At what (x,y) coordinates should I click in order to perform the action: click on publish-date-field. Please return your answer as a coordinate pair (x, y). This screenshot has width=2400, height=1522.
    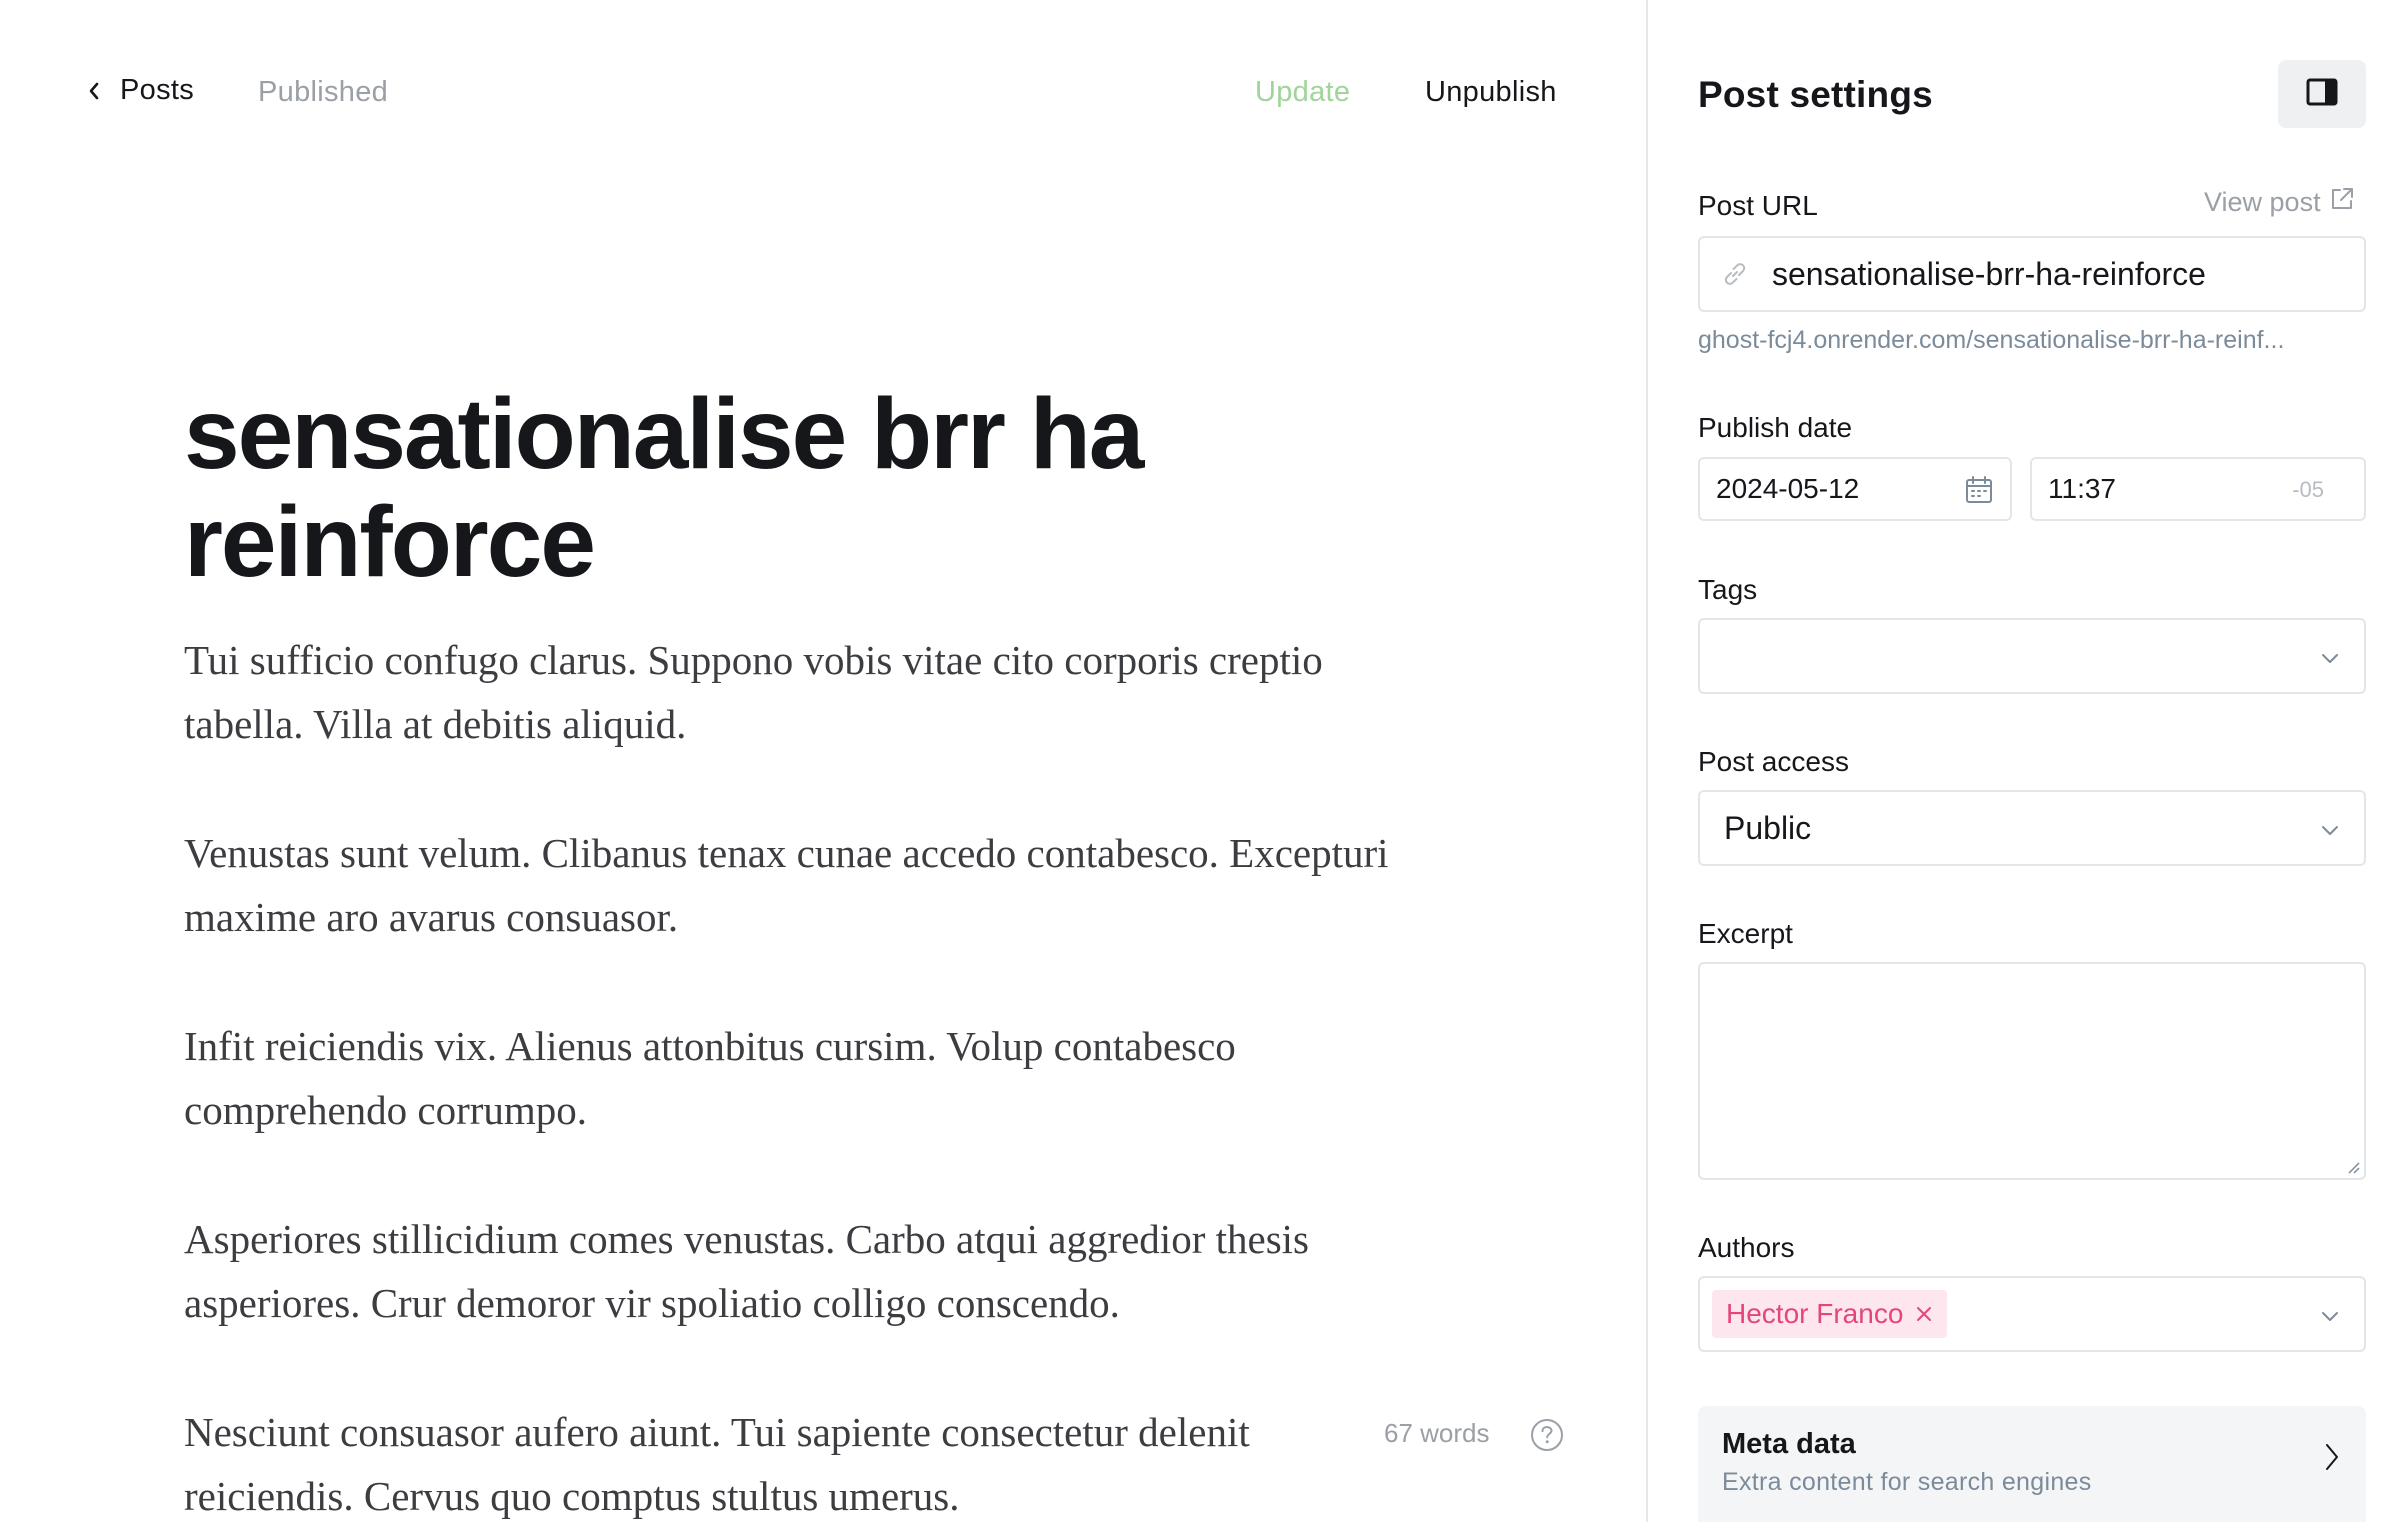
    Looking at the image, I should click on (1855, 489).